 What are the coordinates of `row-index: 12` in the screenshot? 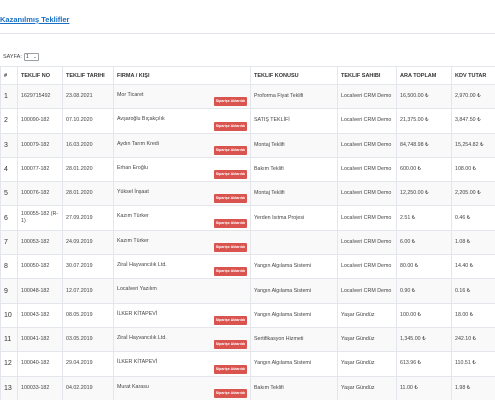 It's located at (9, 364).